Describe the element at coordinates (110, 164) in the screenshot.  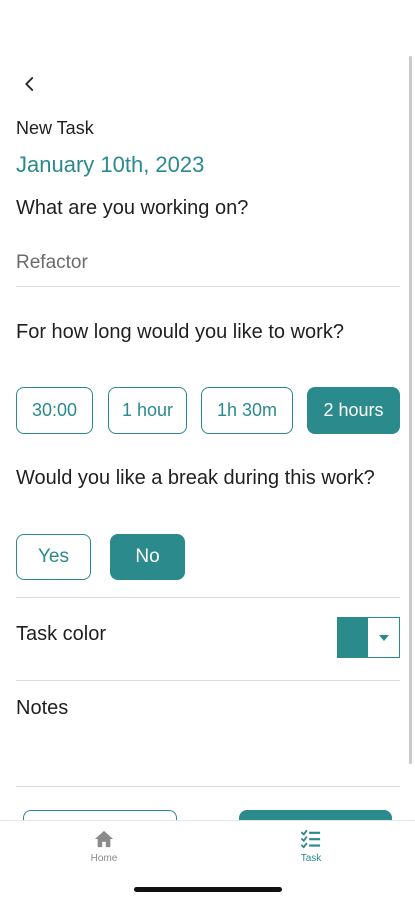
I see `task-date: January 10th, 2023` at that location.